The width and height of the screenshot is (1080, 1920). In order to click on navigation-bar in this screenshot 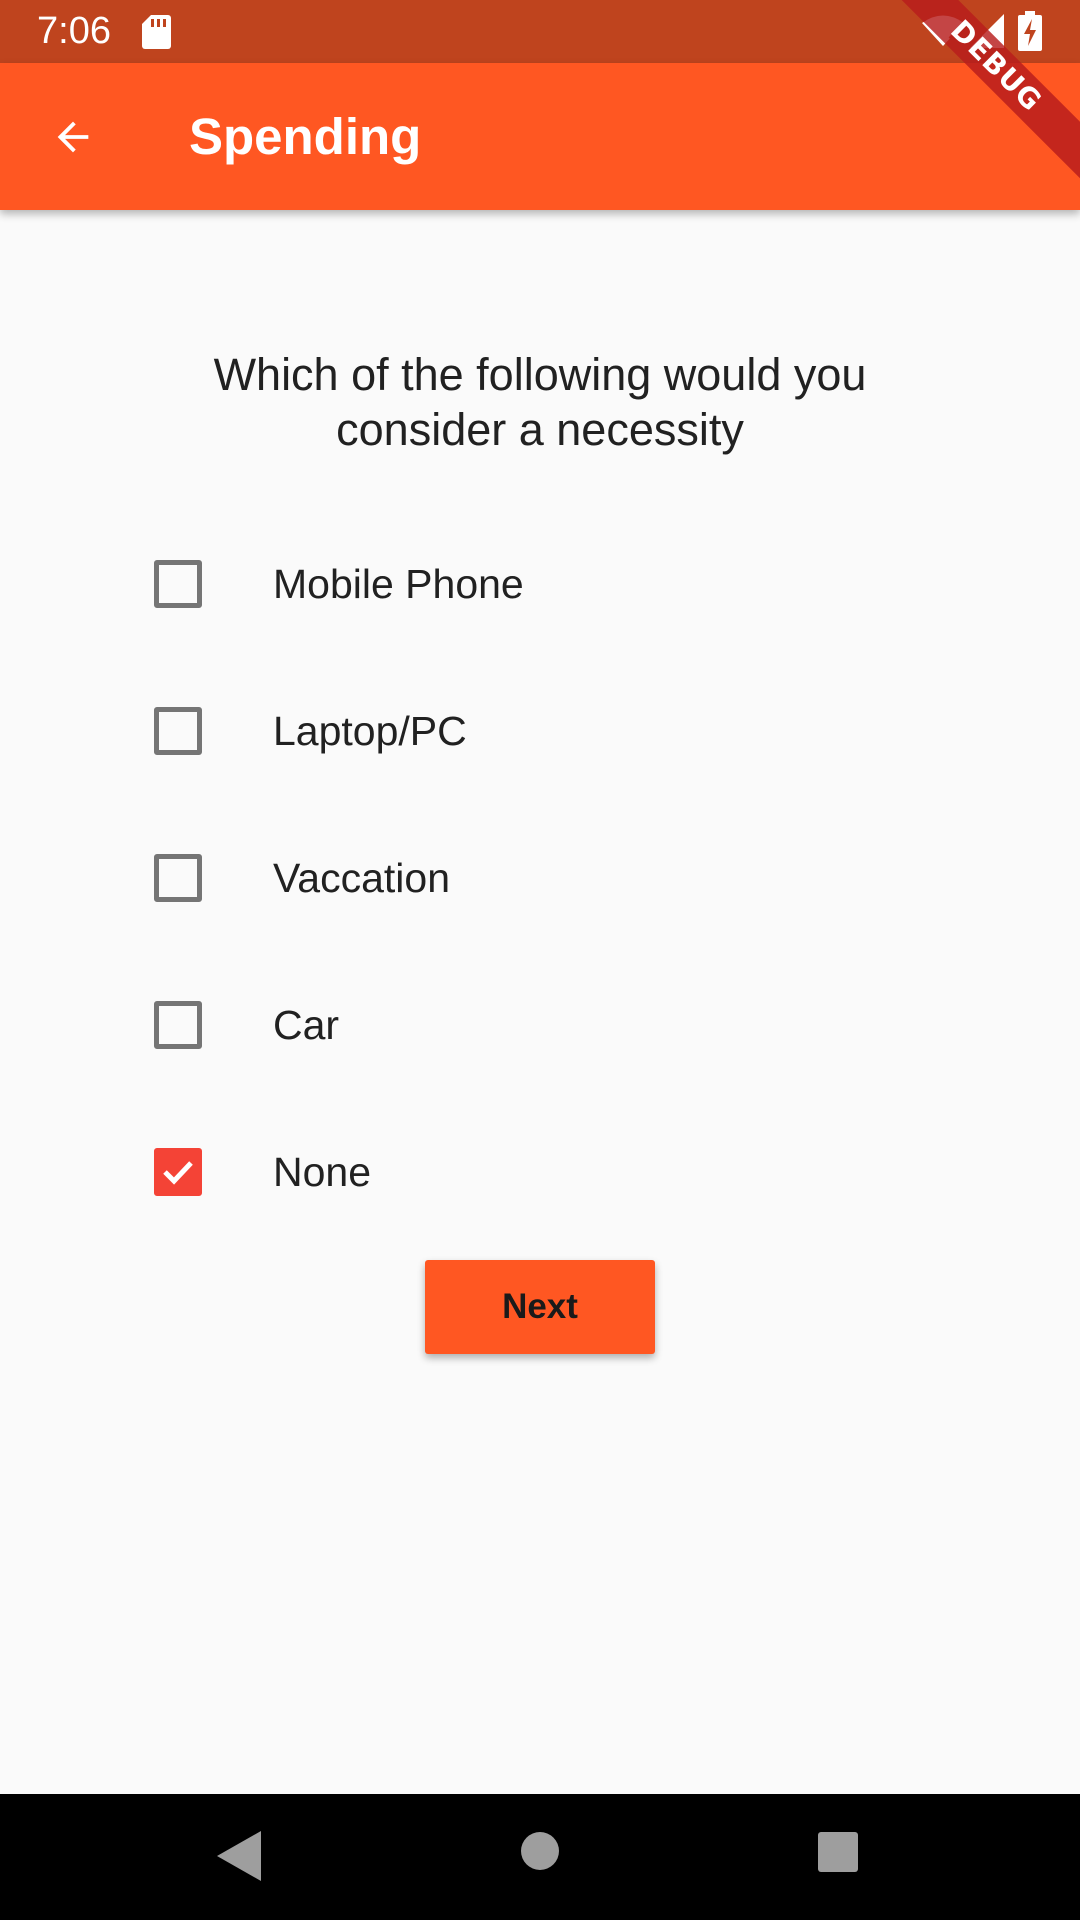, I will do `click(540, 1857)`.